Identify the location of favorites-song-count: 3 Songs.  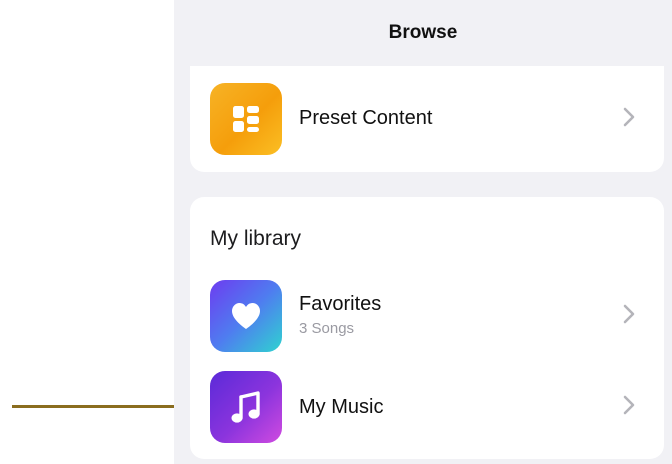
(327, 328).